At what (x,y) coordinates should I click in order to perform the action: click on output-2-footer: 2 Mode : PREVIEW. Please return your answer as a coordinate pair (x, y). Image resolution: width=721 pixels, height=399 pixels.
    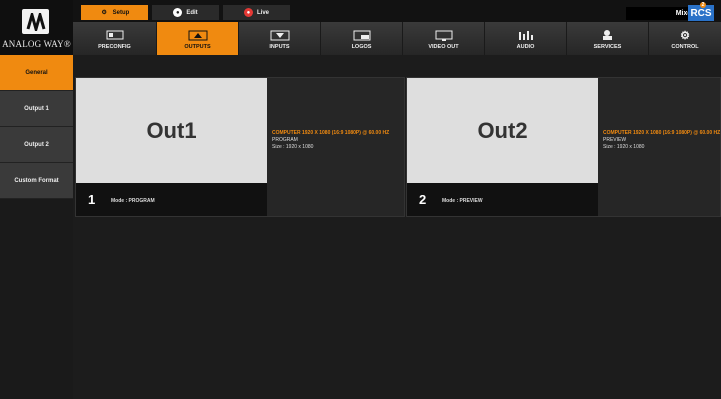
    Looking at the image, I should click on (502, 199).